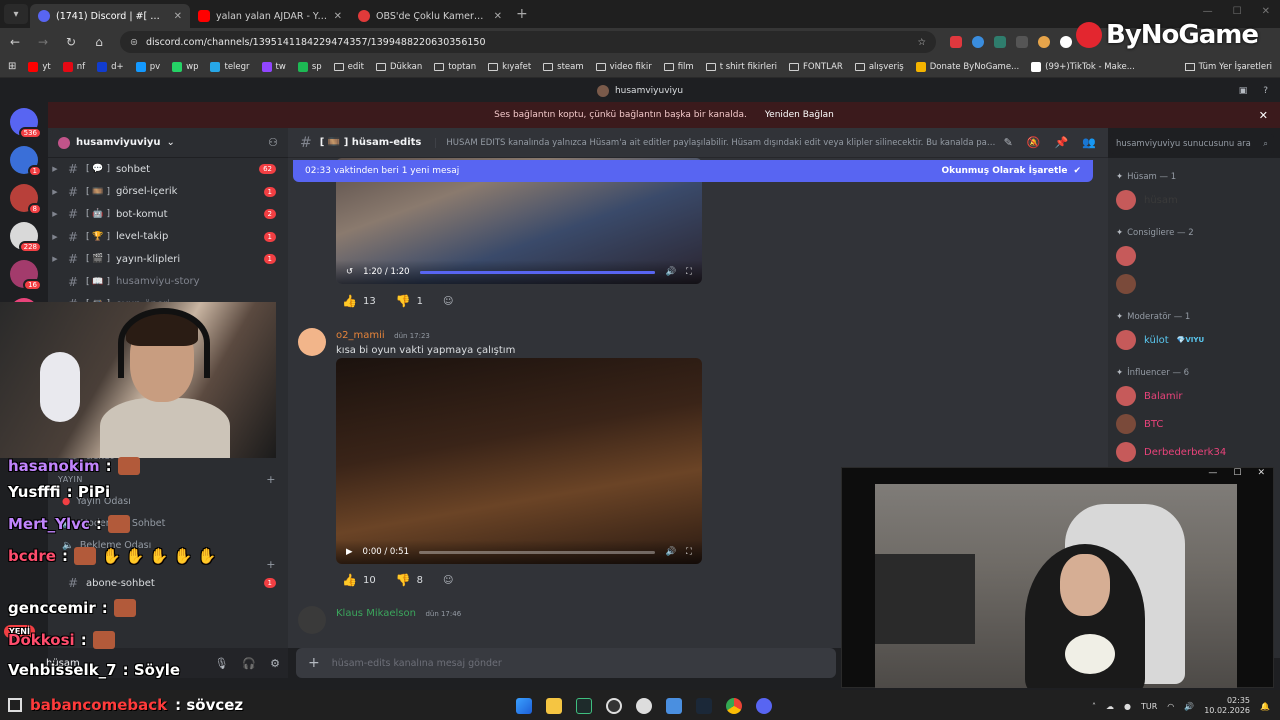 The image size is (1280, 720). What do you see at coordinates (273, 142) in the screenshot?
I see `invite-people-icon: ⚇` at bounding box center [273, 142].